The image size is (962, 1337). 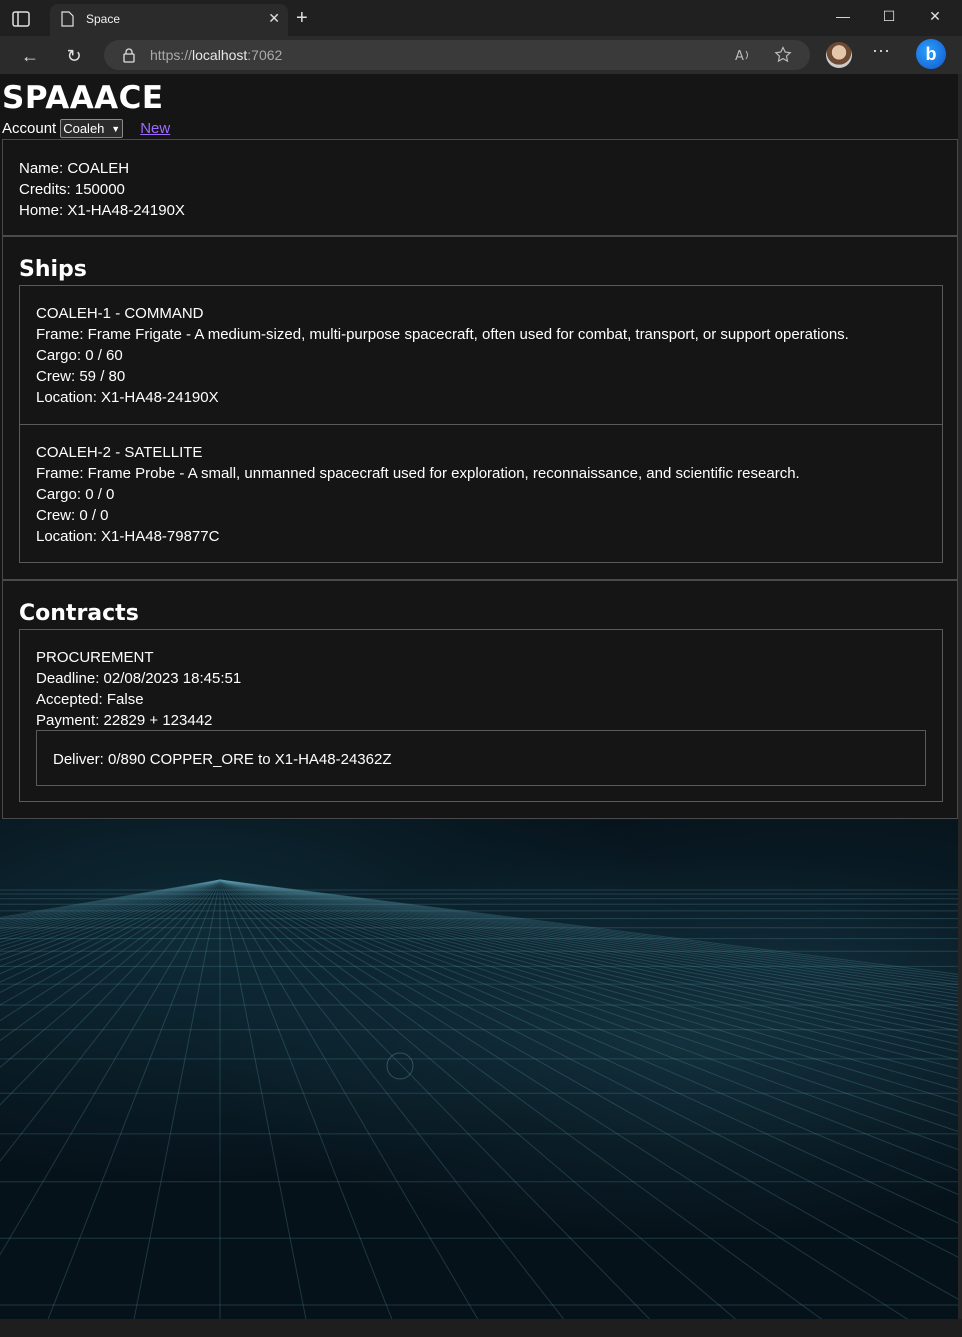 What do you see at coordinates (30, 56) in the screenshot?
I see `back-icon: ←` at bounding box center [30, 56].